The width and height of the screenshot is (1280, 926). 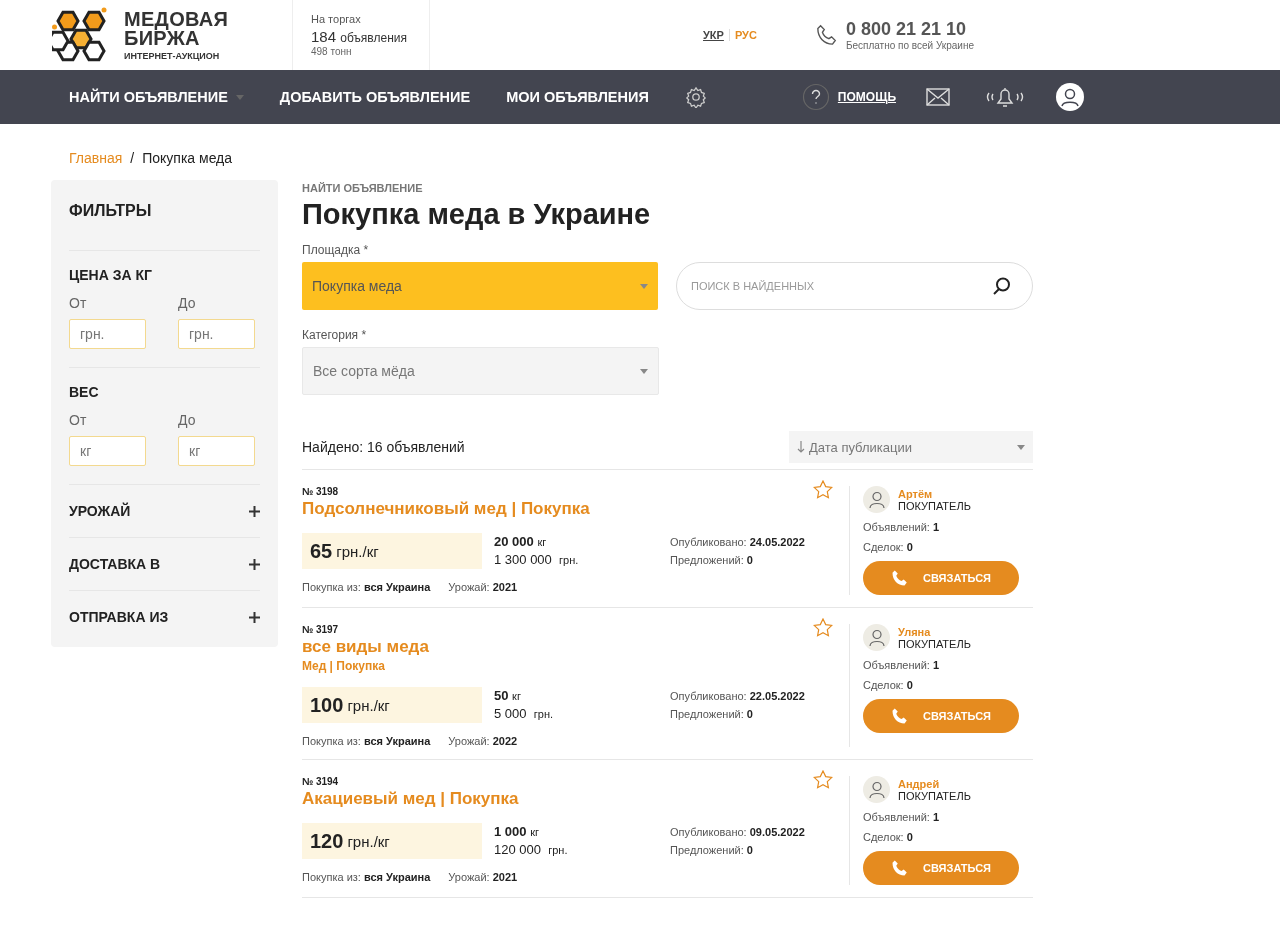 I want to click on listing-total: 5 000 грн., so click(x=524, y=714).